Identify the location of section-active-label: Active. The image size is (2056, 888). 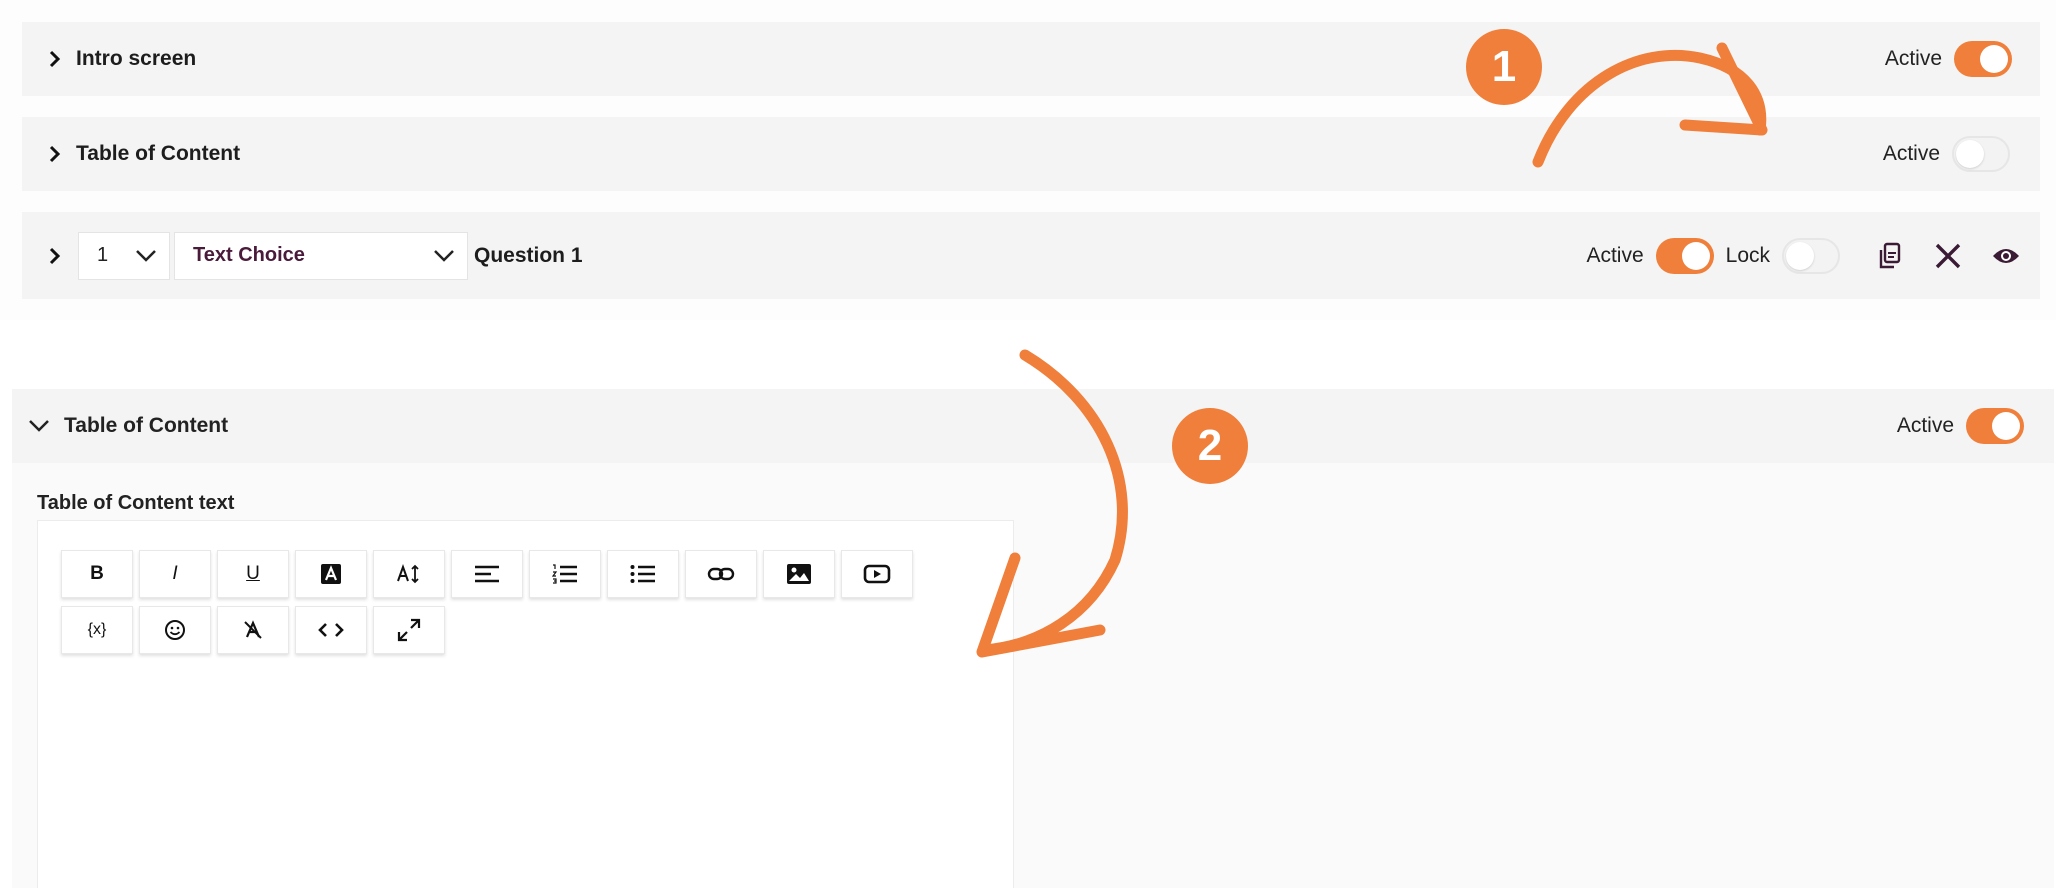
(1925, 425).